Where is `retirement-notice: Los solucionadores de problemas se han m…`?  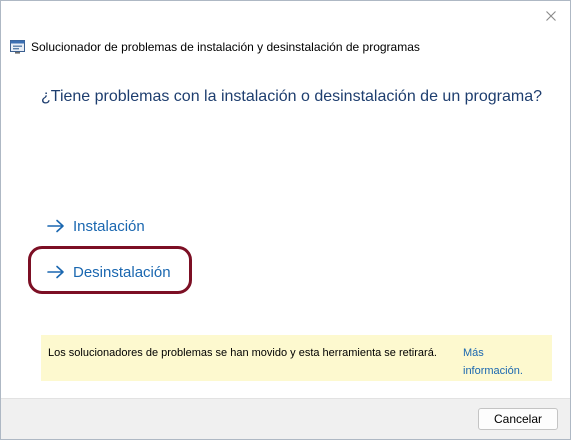
retirement-notice: Los solucionadores de problemas se han m… is located at coordinates (296, 358).